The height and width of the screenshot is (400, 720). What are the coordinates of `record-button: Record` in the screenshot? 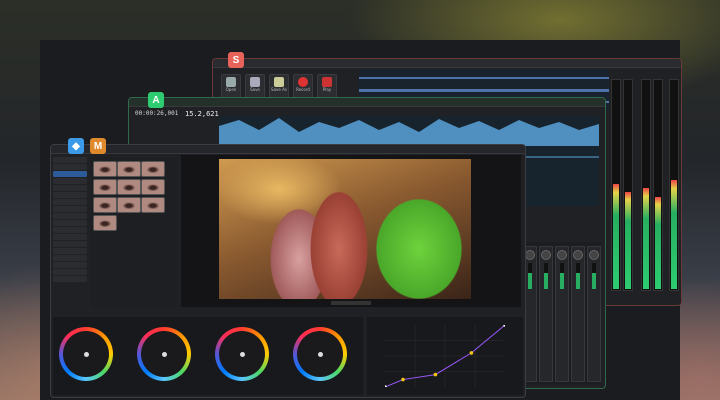 It's located at (303, 86).